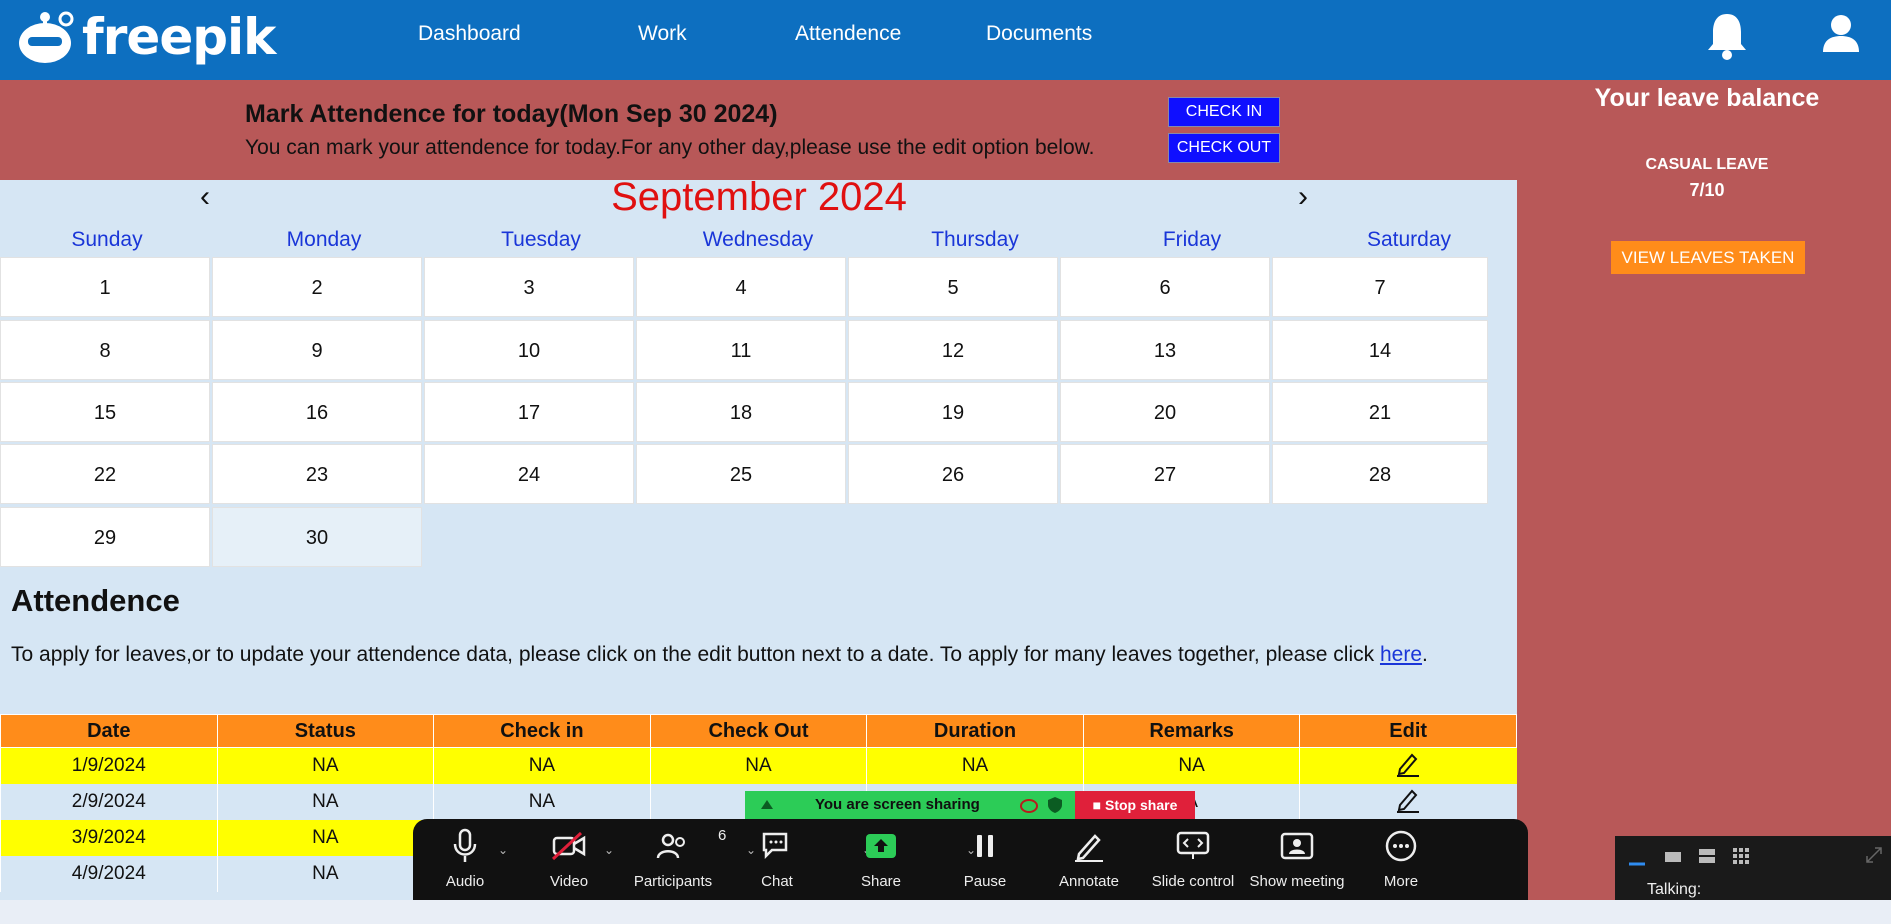  What do you see at coordinates (529, 350) in the screenshot?
I see `calendar-day: 10` at bounding box center [529, 350].